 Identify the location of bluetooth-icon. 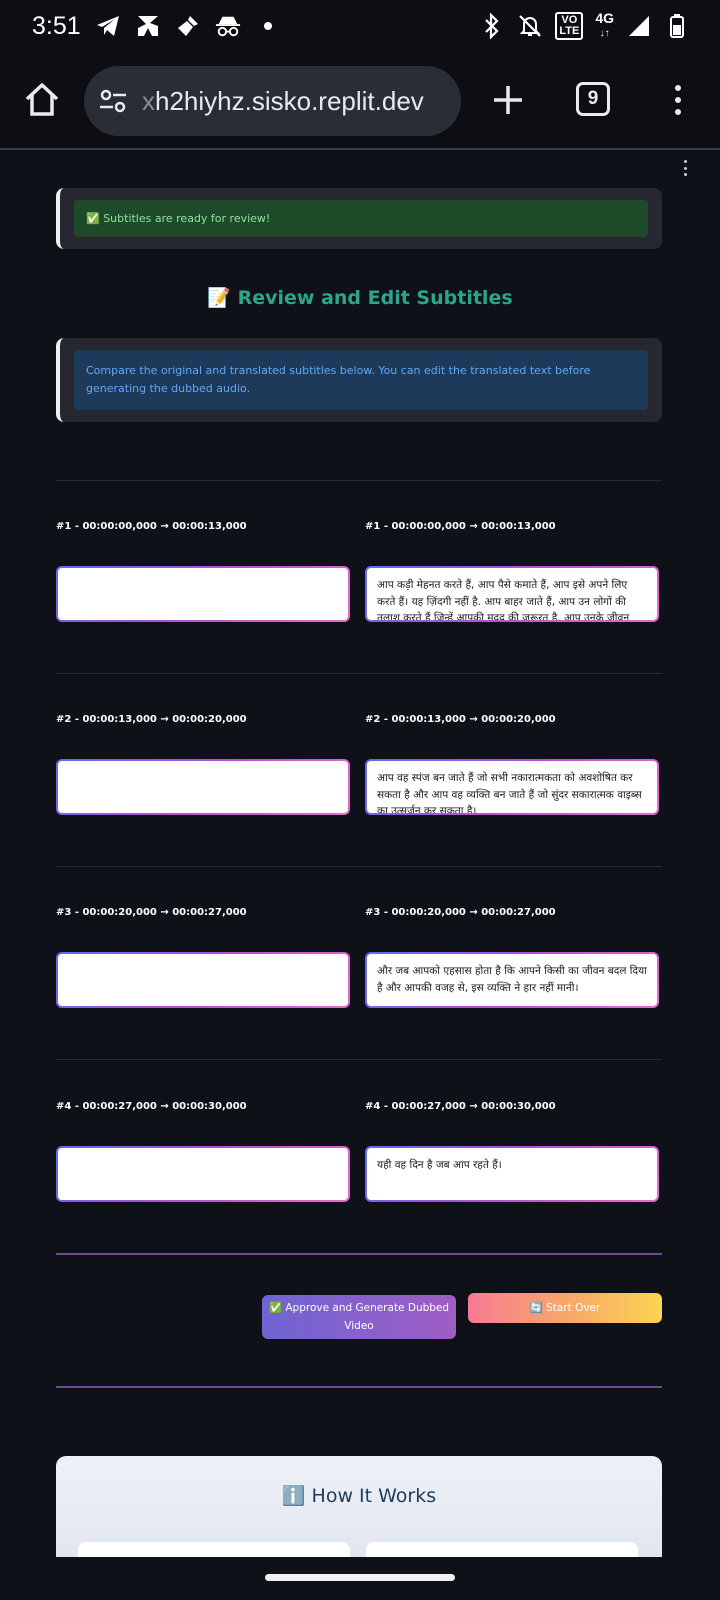
(492, 26).